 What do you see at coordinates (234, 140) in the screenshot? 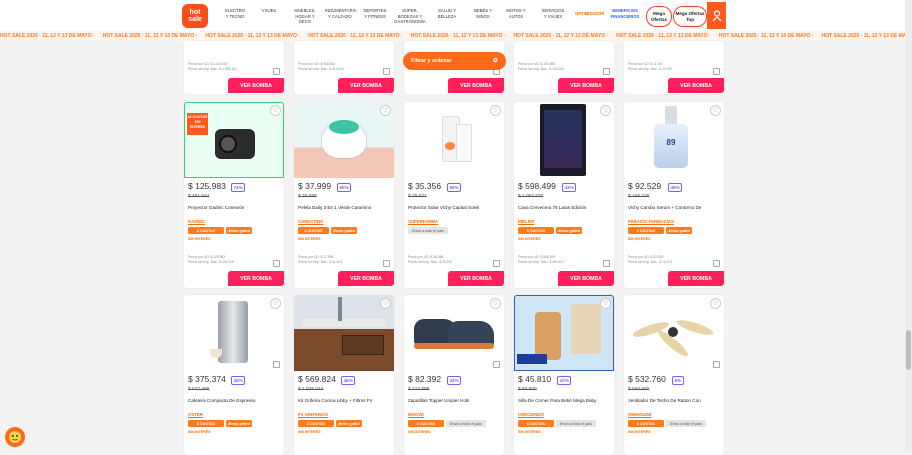
I see `product-image: 24 CUOTAS SIN INTERÉS` at bounding box center [234, 140].